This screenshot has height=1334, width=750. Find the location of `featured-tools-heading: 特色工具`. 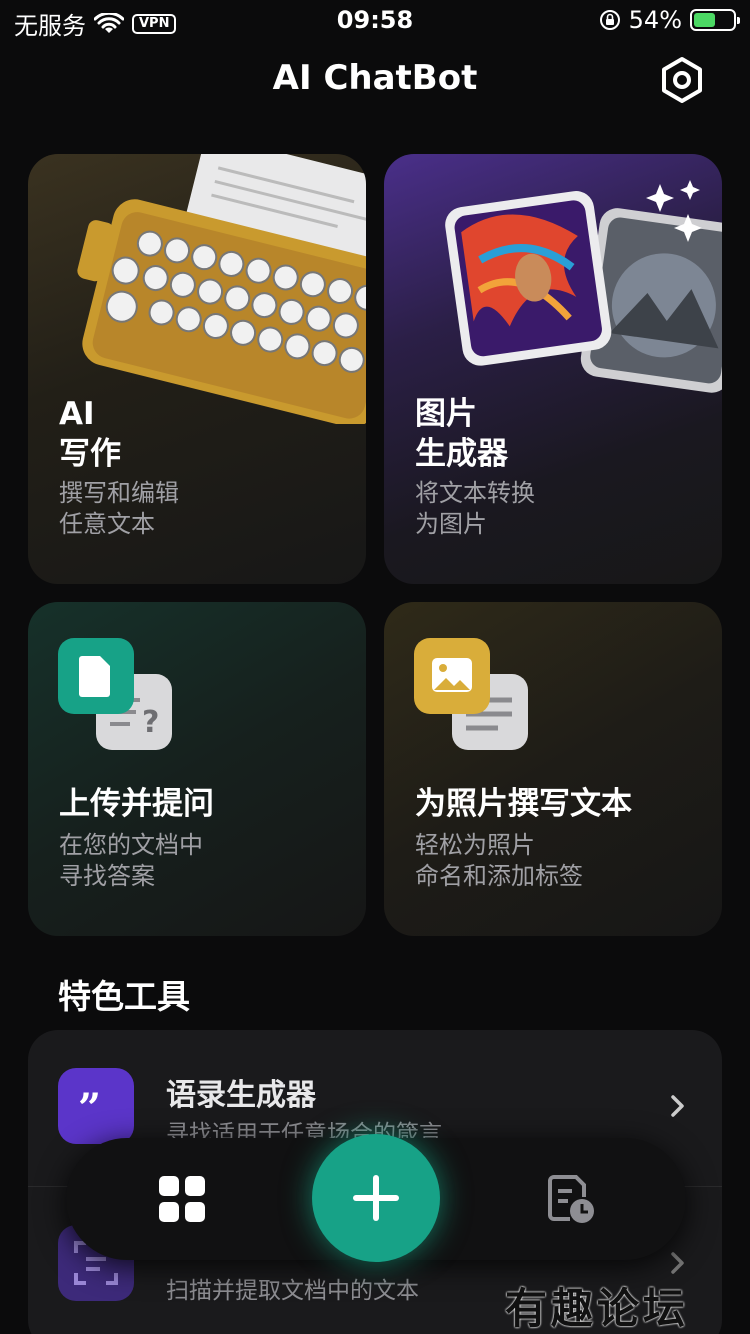

featured-tools-heading: 特色工具 is located at coordinates (124, 996).